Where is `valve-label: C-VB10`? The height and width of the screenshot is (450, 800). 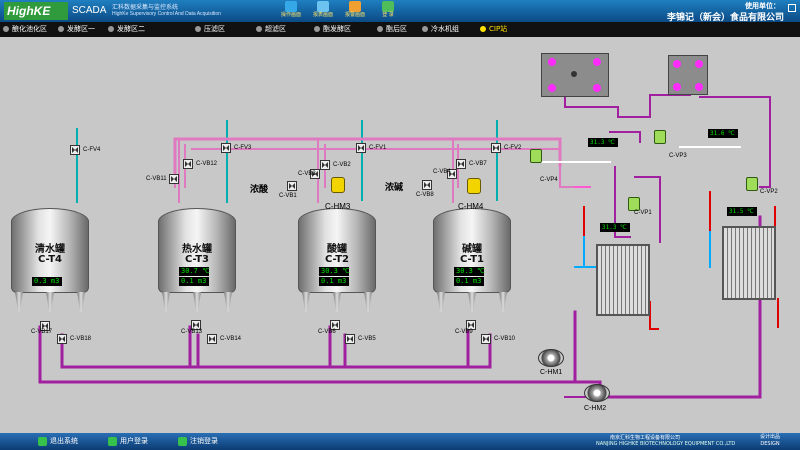
valve-label: C-VB10 is located at coordinates (505, 339).